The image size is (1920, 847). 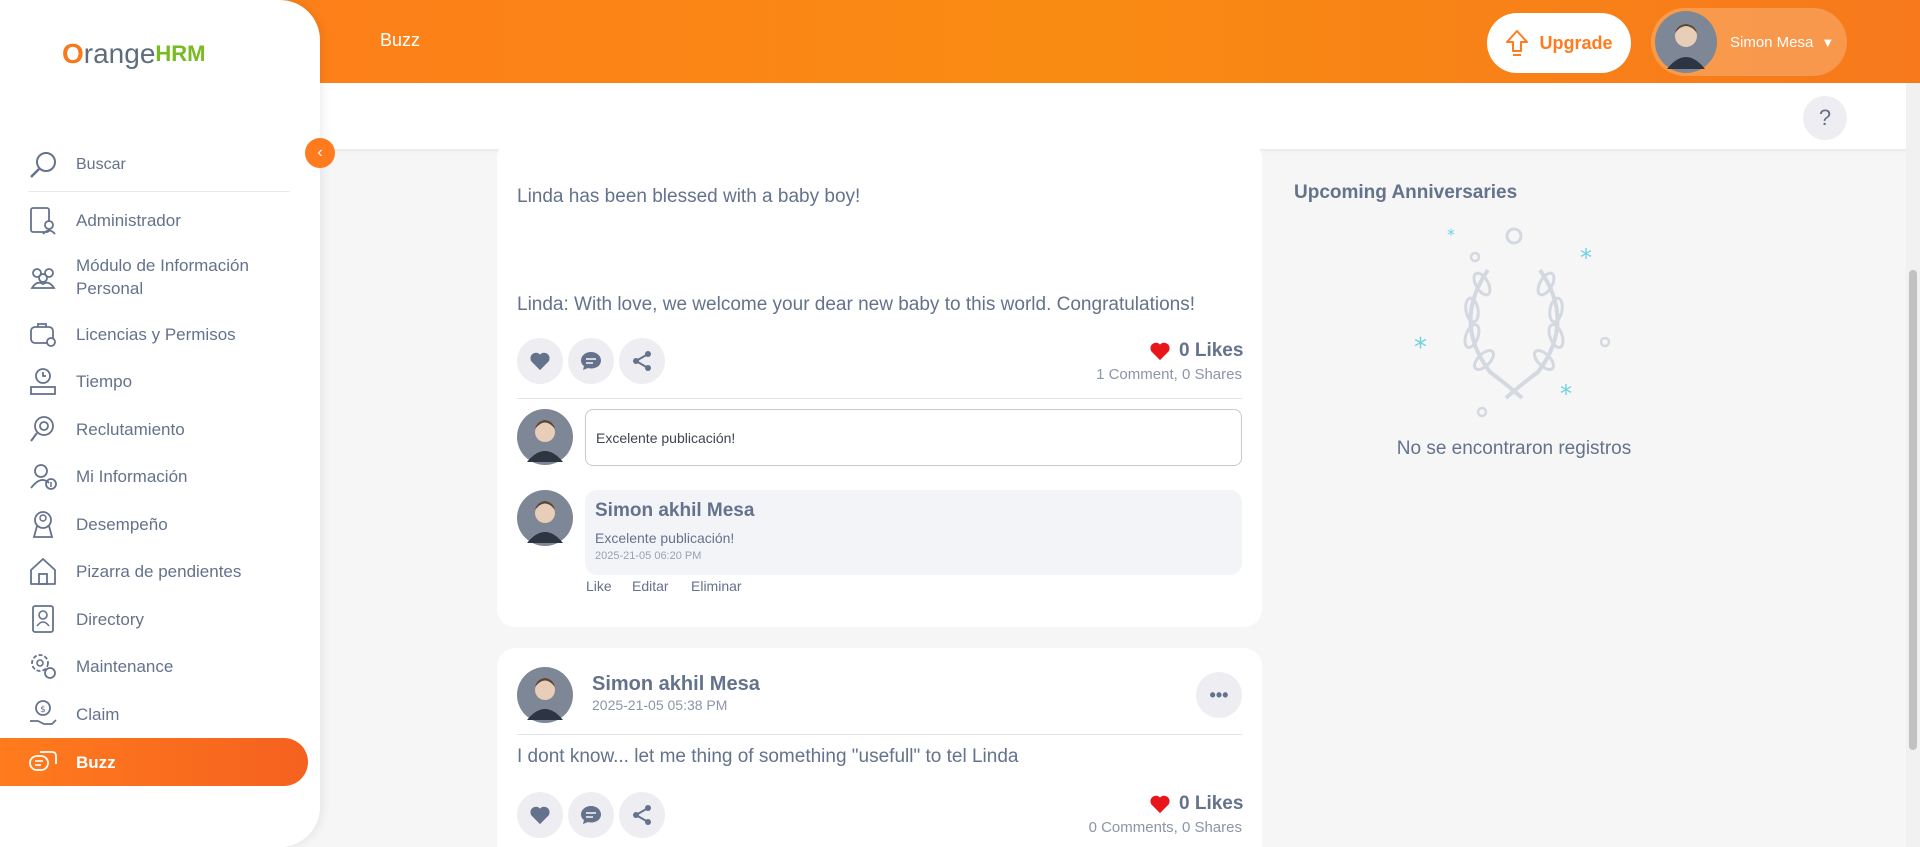 What do you see at coordinates (162, 277) in the screenshot?
I see `sidebar-item-label: Módulo de Información Personal` at bounding box center [162, 277].